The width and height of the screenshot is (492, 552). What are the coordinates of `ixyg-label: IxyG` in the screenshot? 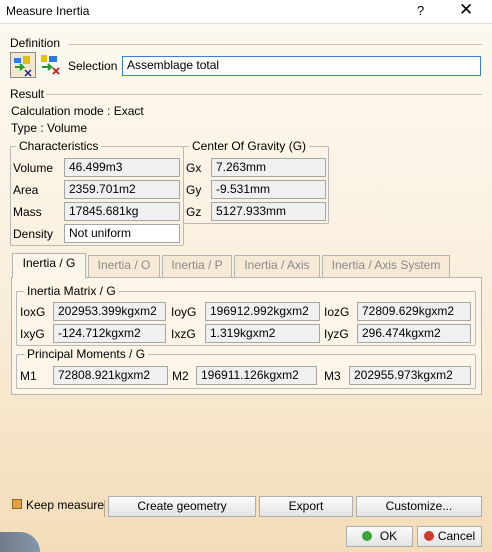 It's located at (32, 334).